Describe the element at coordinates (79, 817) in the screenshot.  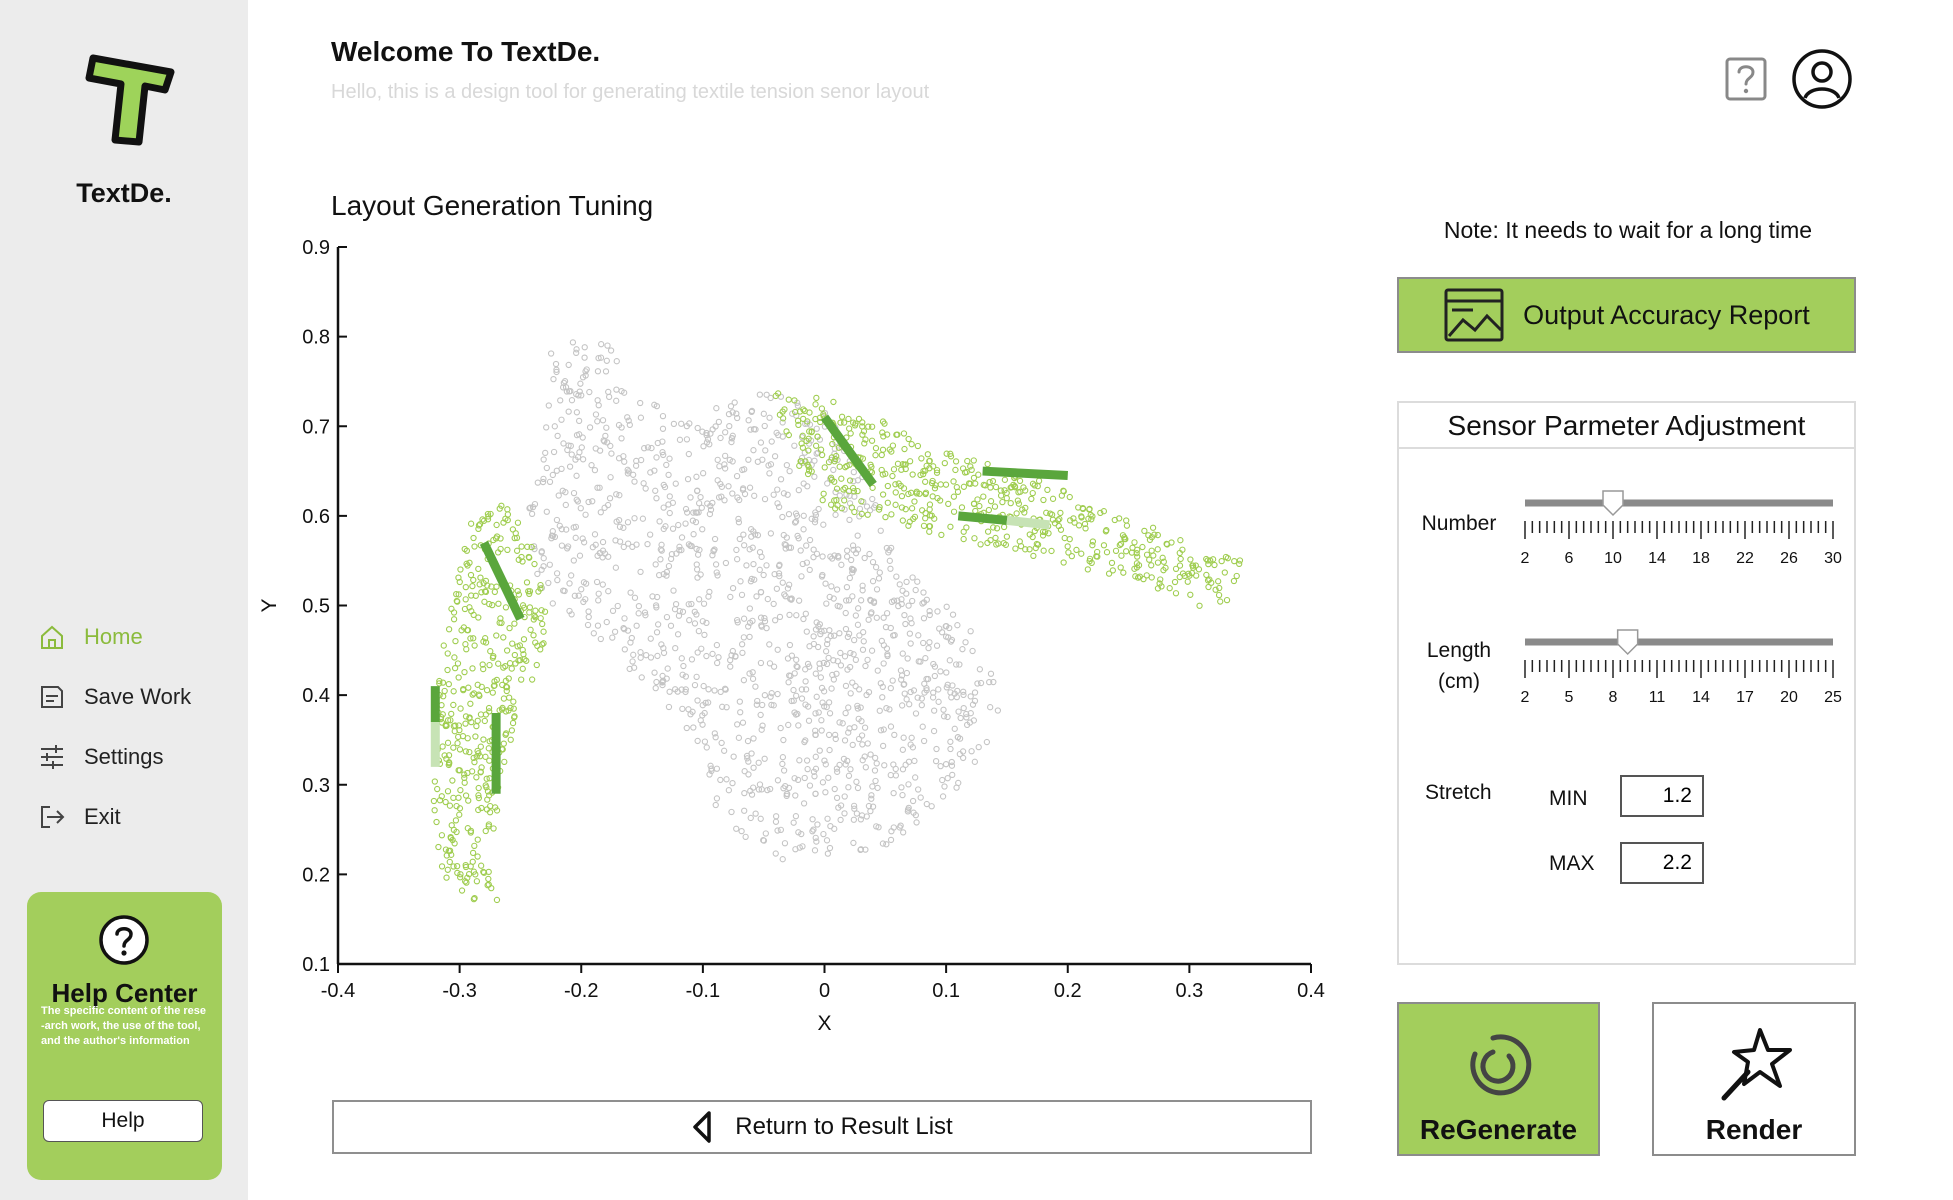
I see `nav-item-exit: Exit` at that location.